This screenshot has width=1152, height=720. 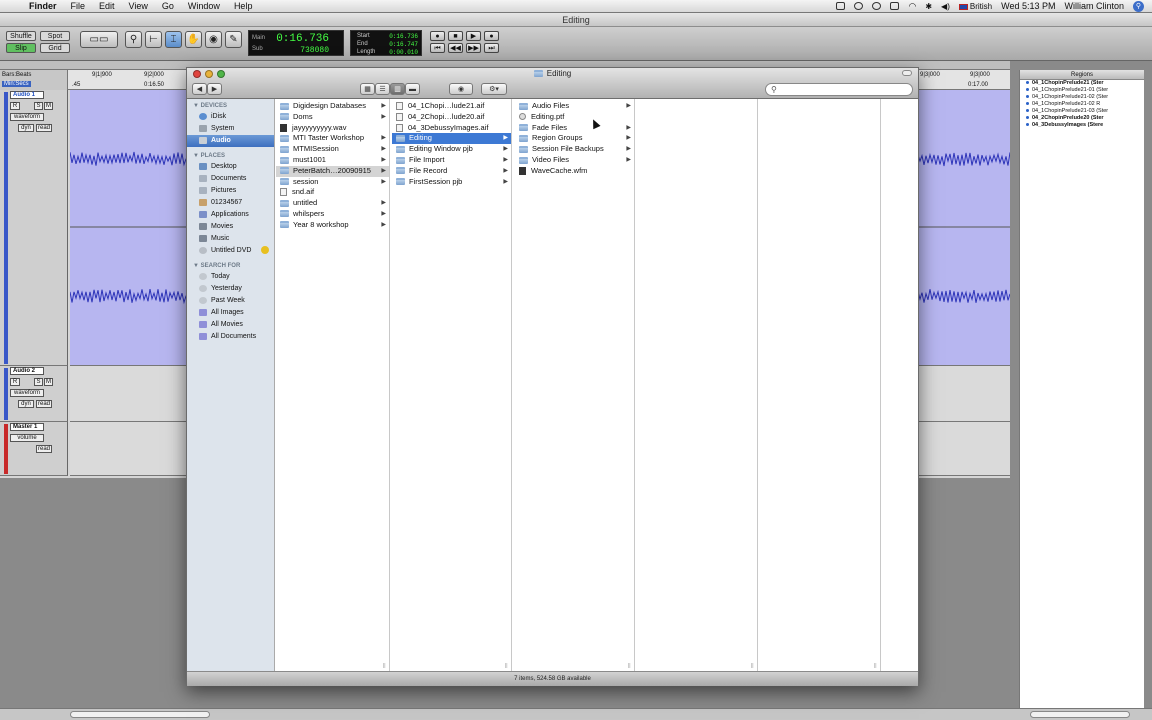 I want to click on calendar-icon, so click(x=895, y=6).